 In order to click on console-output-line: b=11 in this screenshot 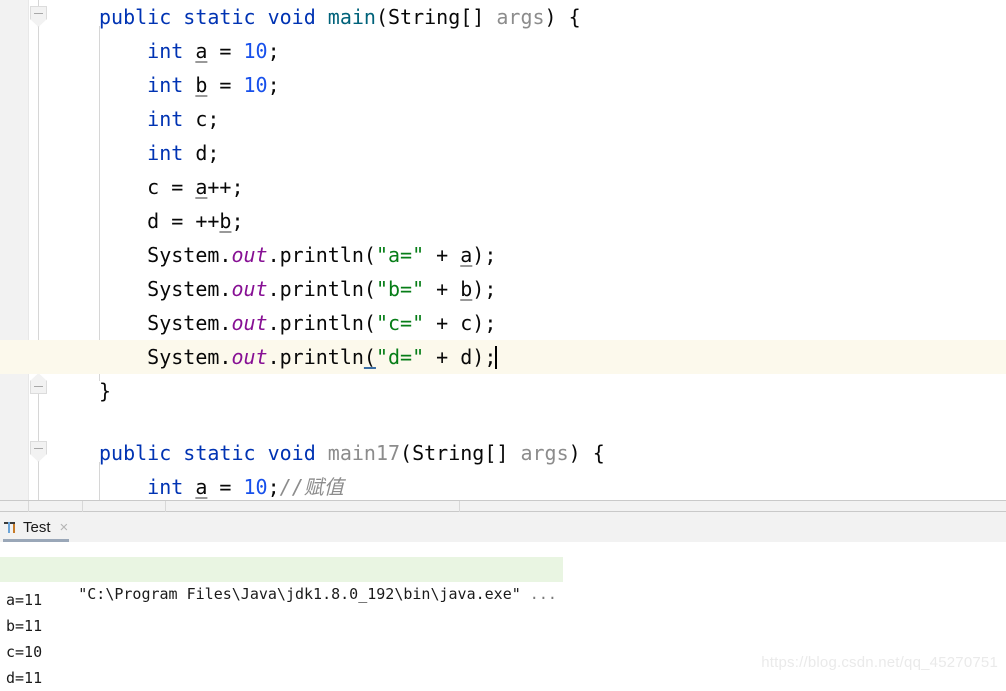, I will do `click(24, 626)`.